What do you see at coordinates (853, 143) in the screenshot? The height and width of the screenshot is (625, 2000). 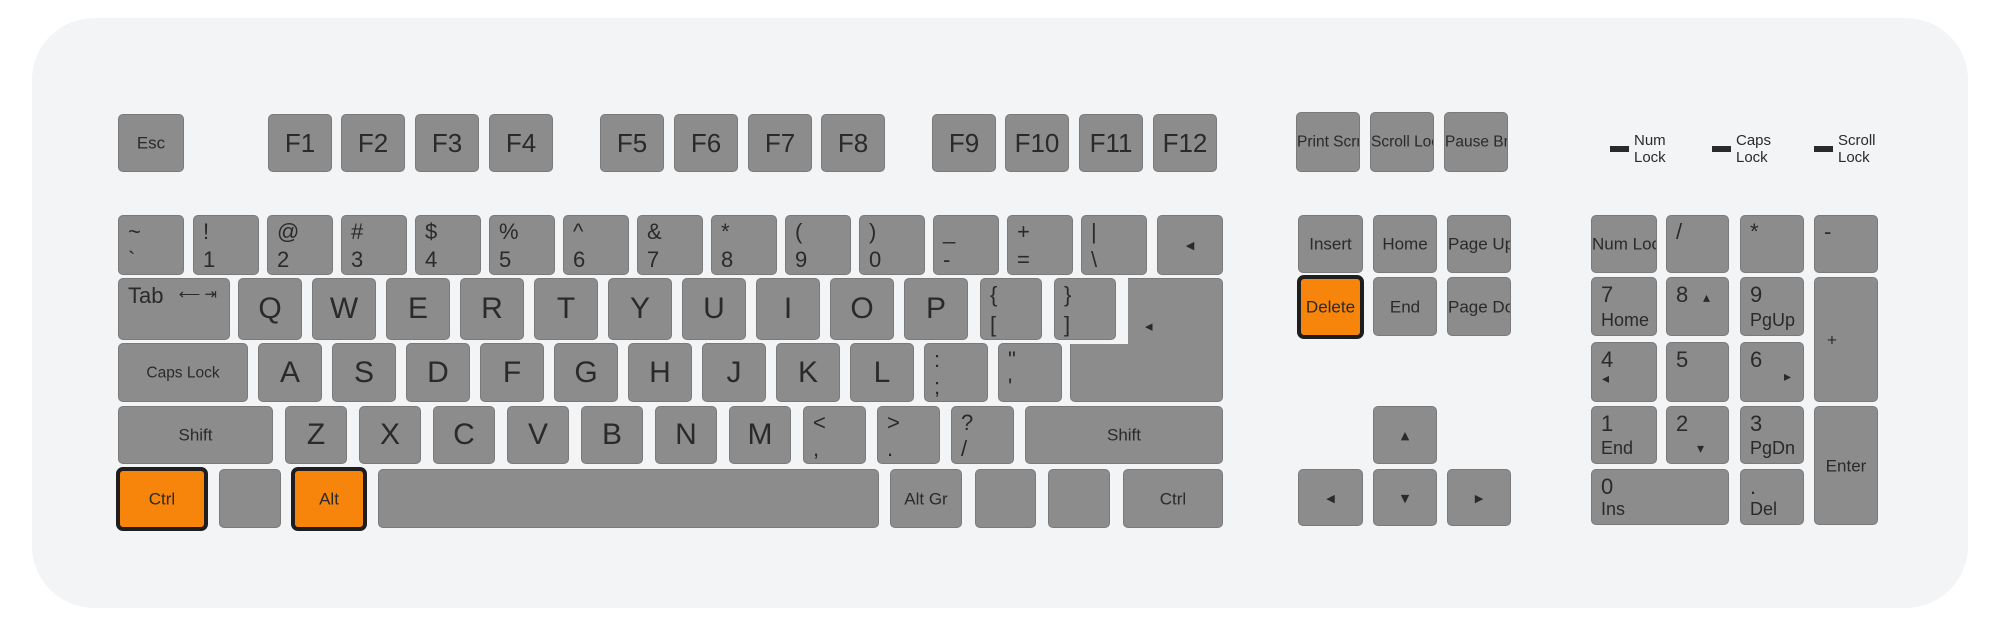 I see `key-f8: F8` at bounding box center [853, 143].